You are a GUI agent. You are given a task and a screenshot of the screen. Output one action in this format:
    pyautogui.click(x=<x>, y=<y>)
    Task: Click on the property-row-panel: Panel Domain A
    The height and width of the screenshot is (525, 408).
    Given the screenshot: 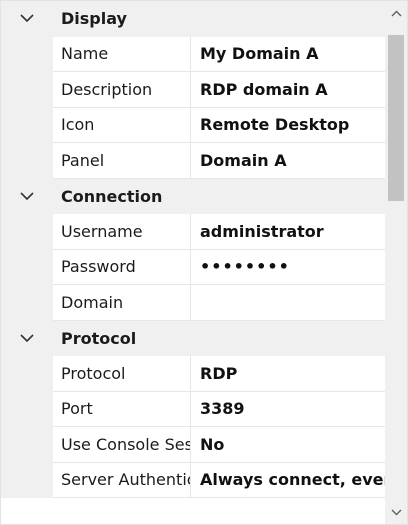 What is the action you would take?
    pyautogui.click(x=193, y=161)
    